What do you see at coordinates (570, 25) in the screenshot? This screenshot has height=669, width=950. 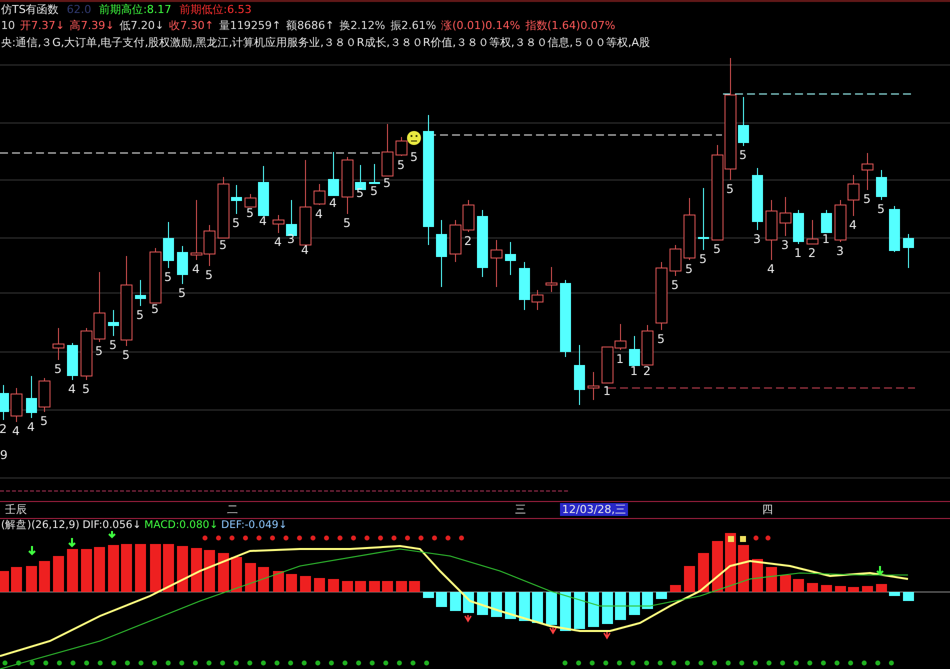 I see `quote-value: 指数(1.64)0.07%` at bounding box center [570, 25].